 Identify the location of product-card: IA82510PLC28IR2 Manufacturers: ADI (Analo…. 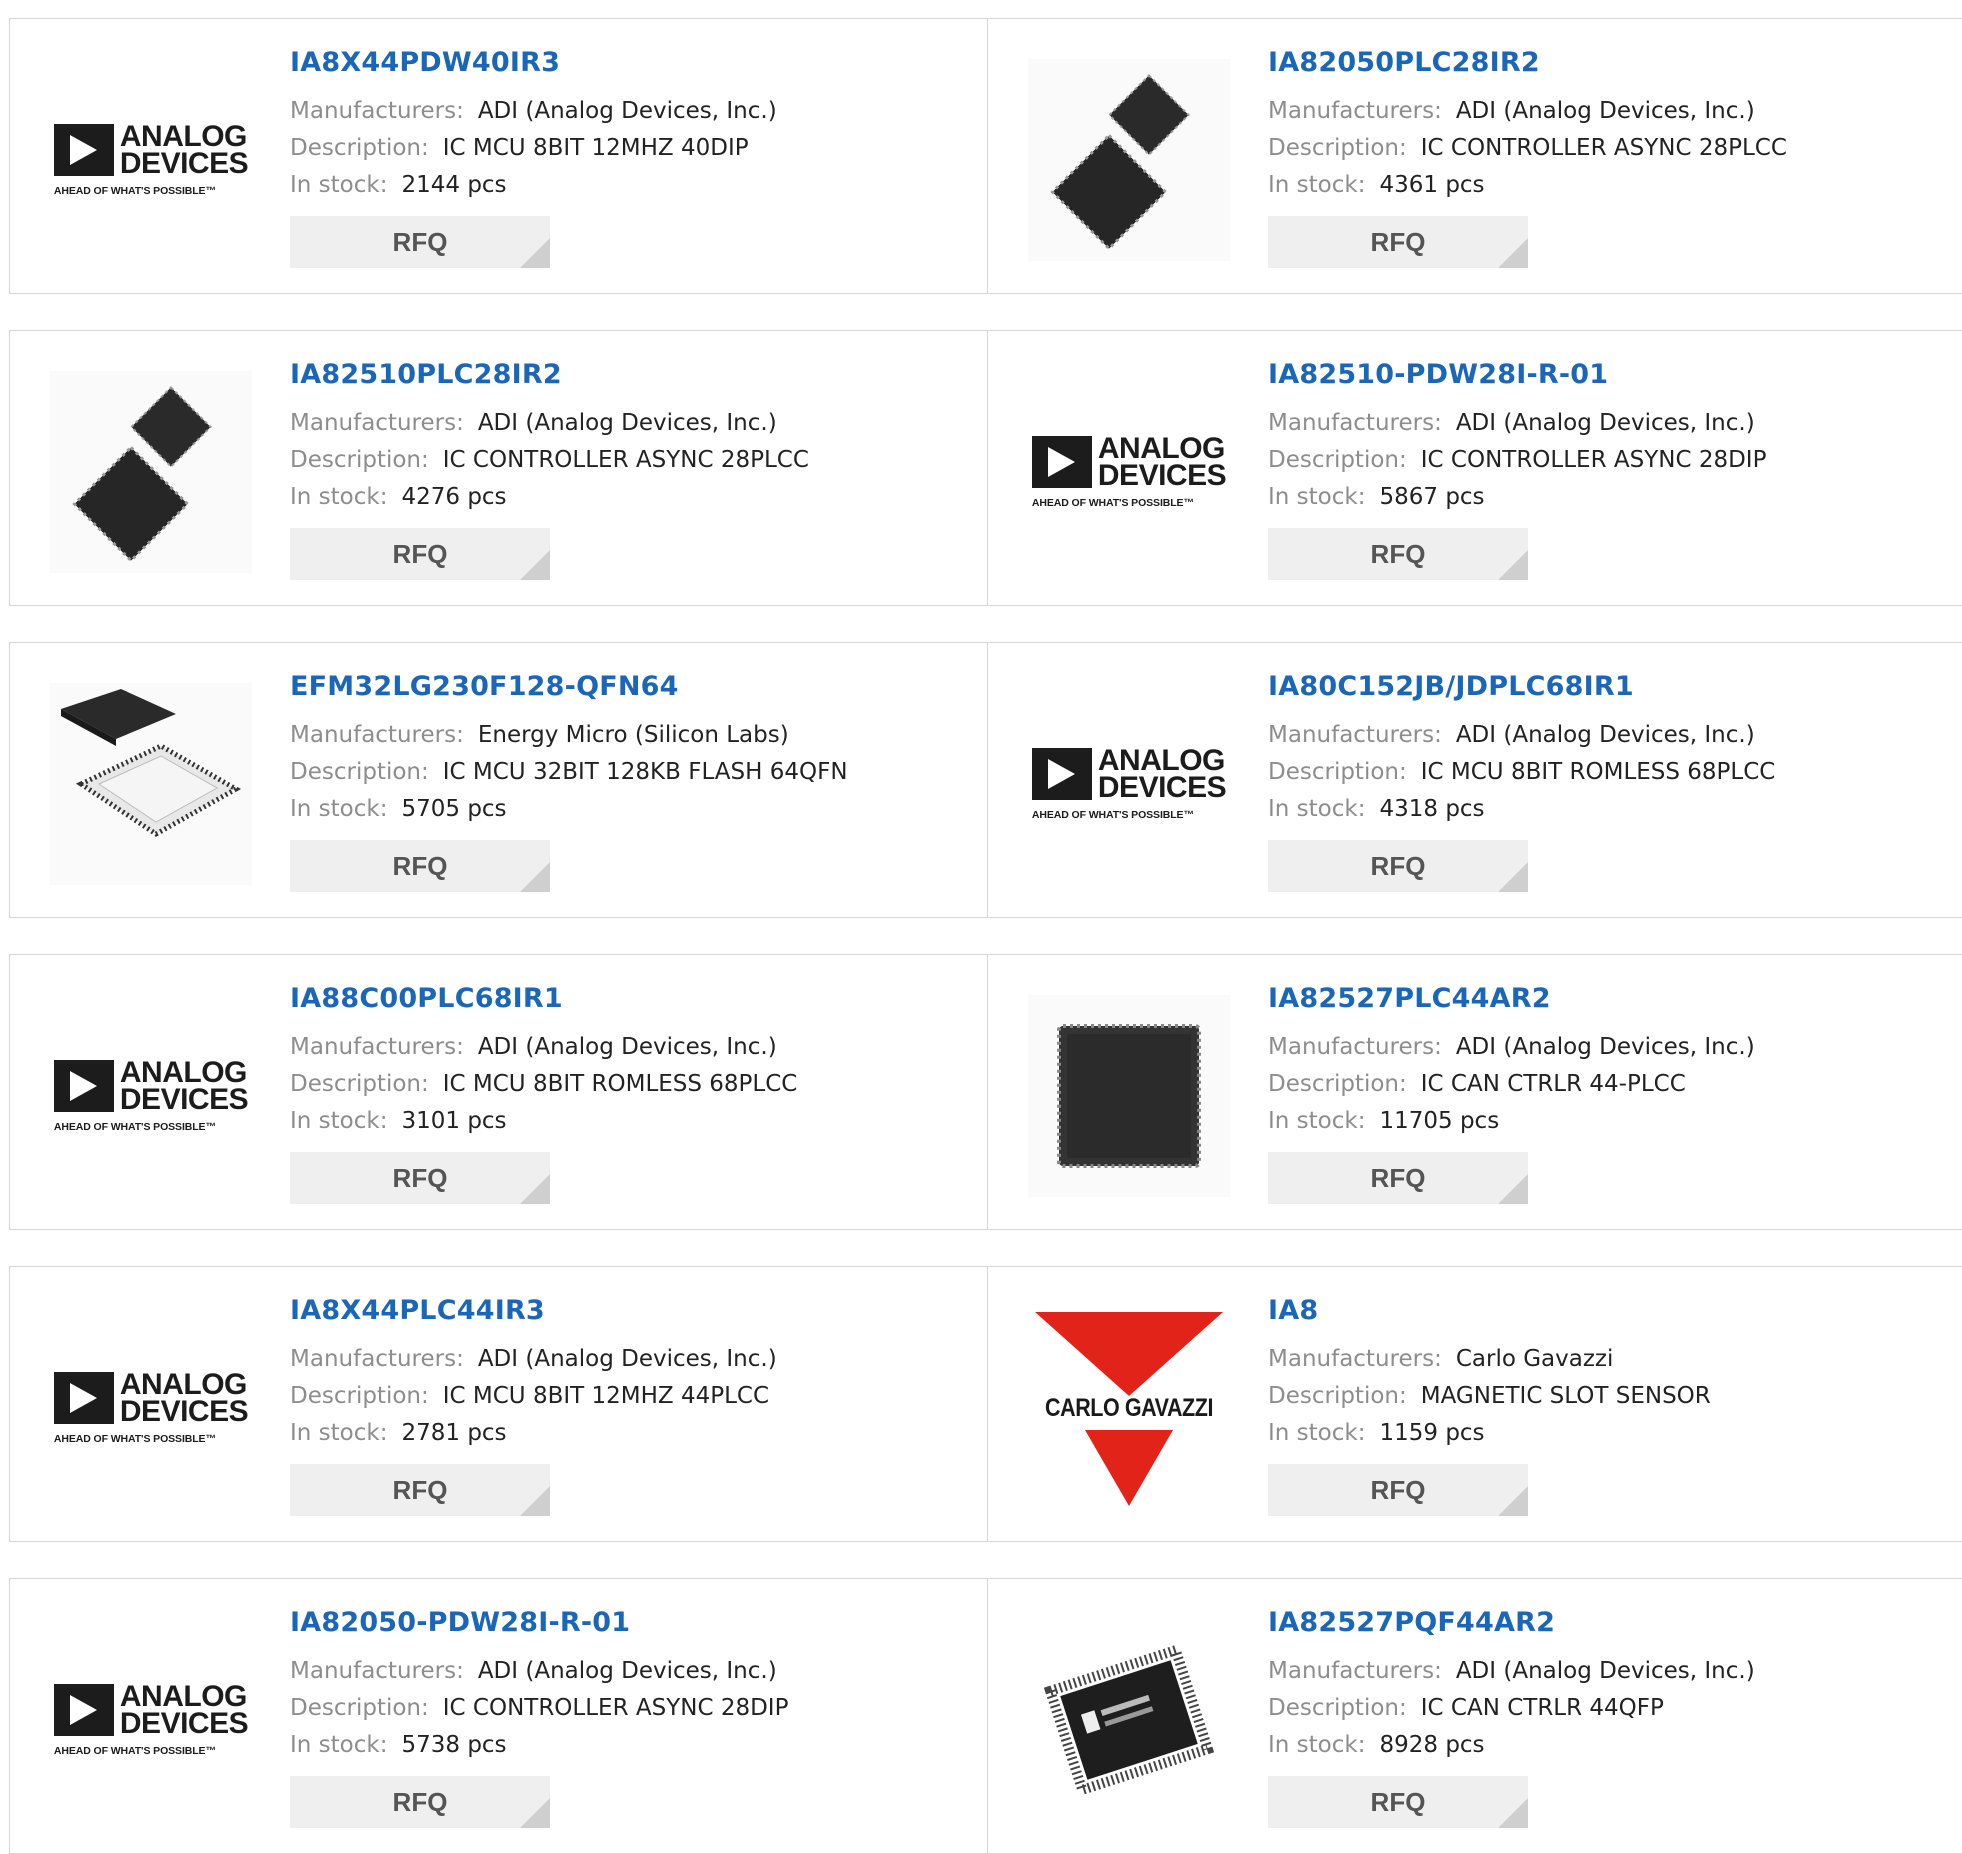
(499, 468).